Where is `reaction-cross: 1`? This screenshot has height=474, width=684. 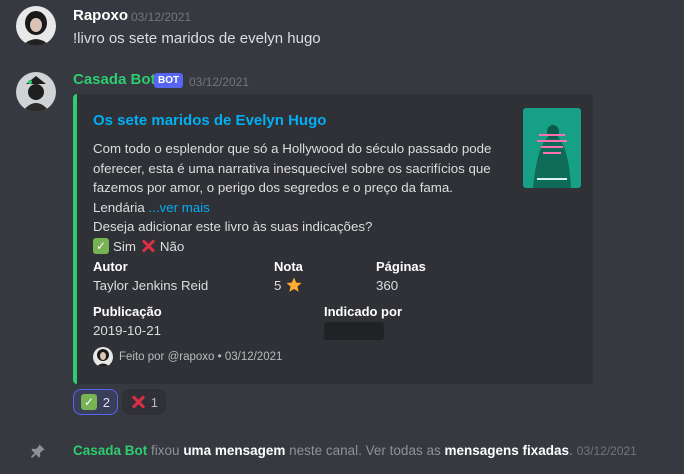
reaction-cross: 1 is located at coordinates (144, 402).